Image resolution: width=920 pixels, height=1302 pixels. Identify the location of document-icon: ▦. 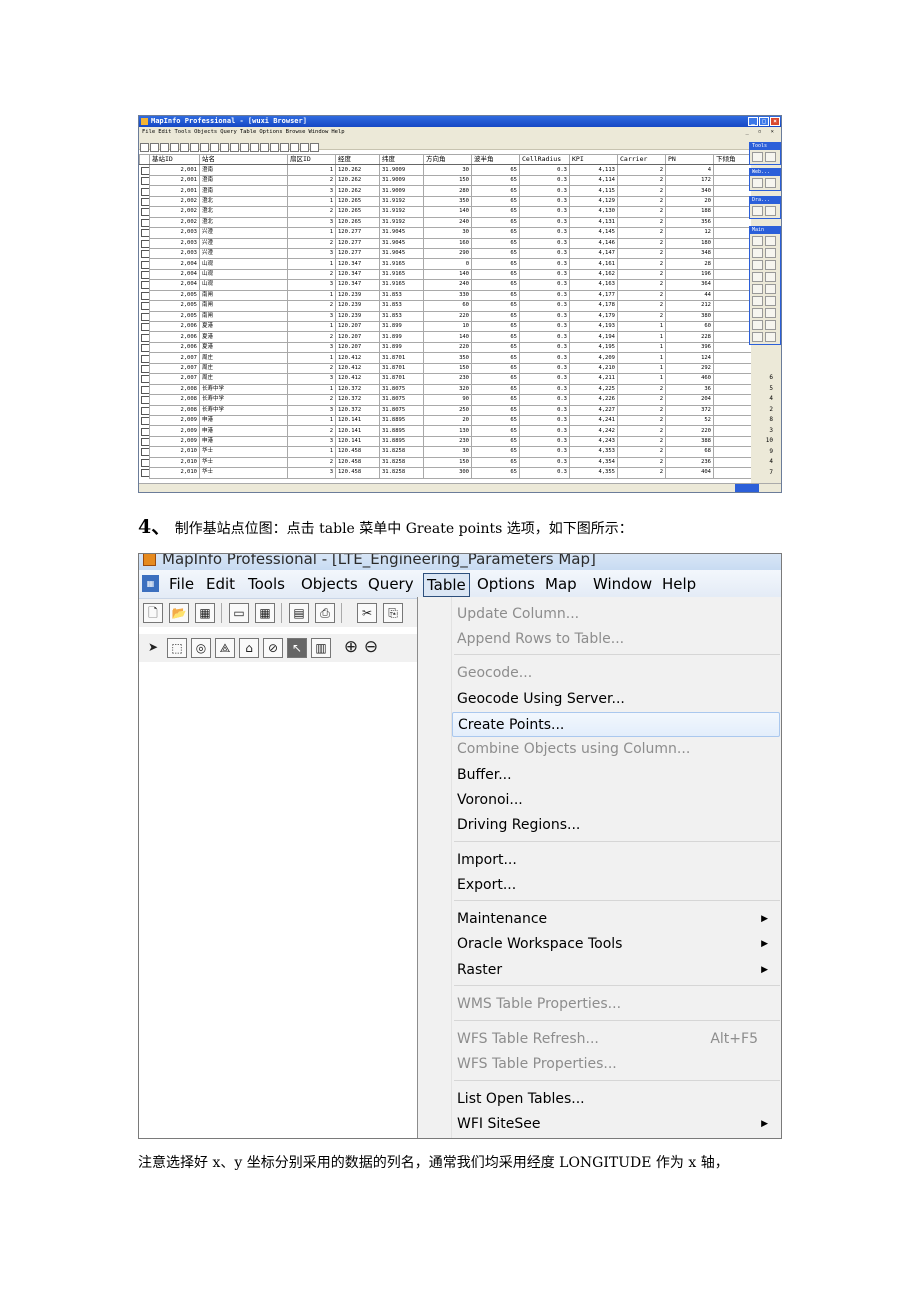
(150, 583).